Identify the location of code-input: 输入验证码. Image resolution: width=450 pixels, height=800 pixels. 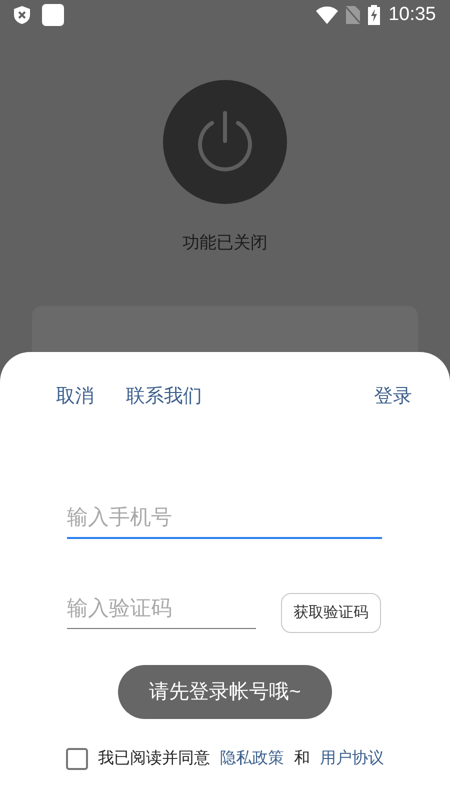
(161, 609).